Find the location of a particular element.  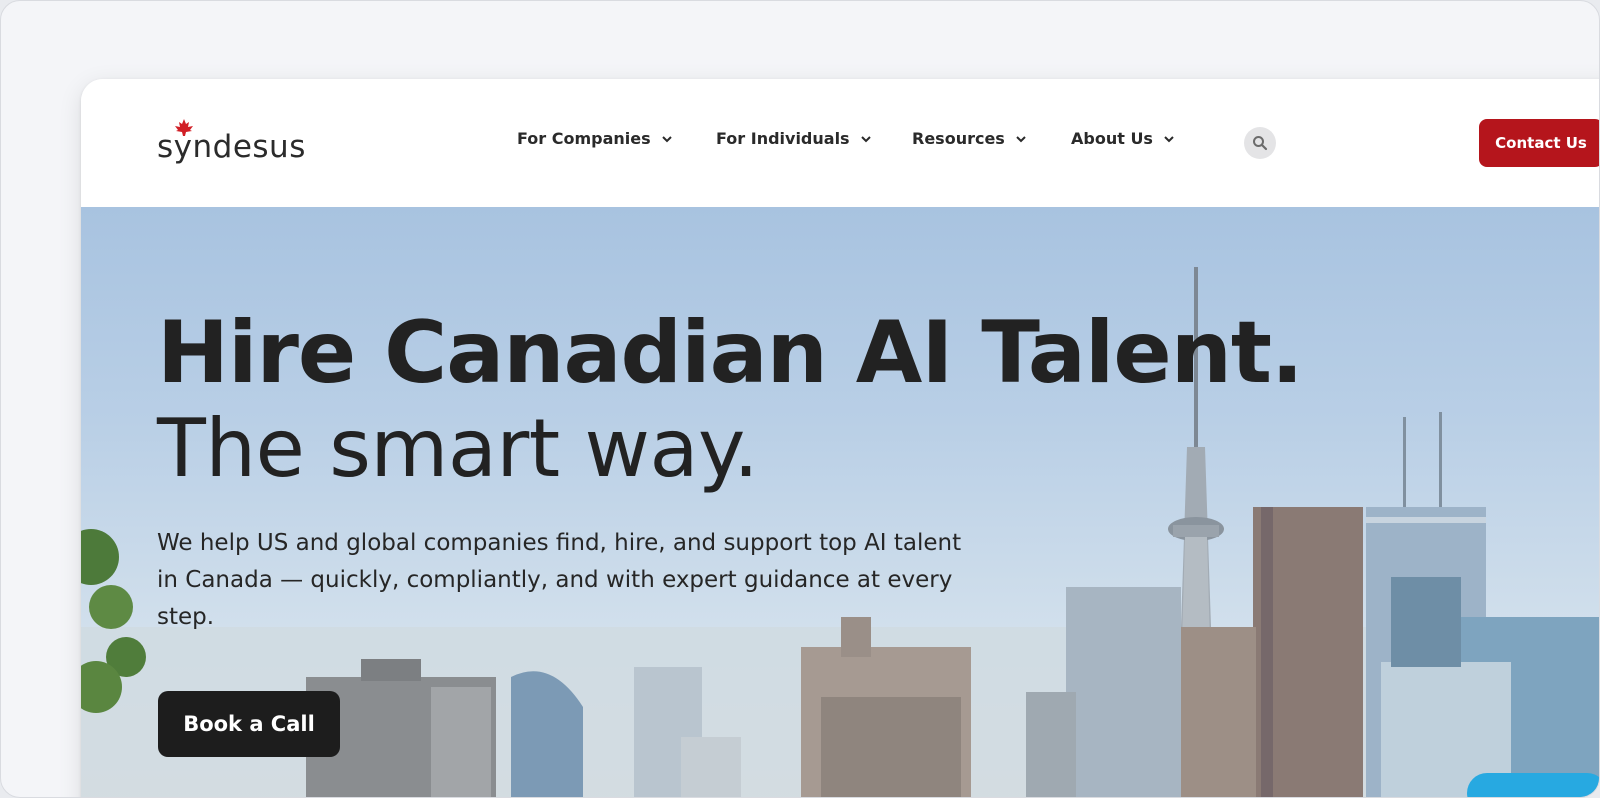

nav-item-for-individuals: For Individuals is located at coordinates (794, 138).